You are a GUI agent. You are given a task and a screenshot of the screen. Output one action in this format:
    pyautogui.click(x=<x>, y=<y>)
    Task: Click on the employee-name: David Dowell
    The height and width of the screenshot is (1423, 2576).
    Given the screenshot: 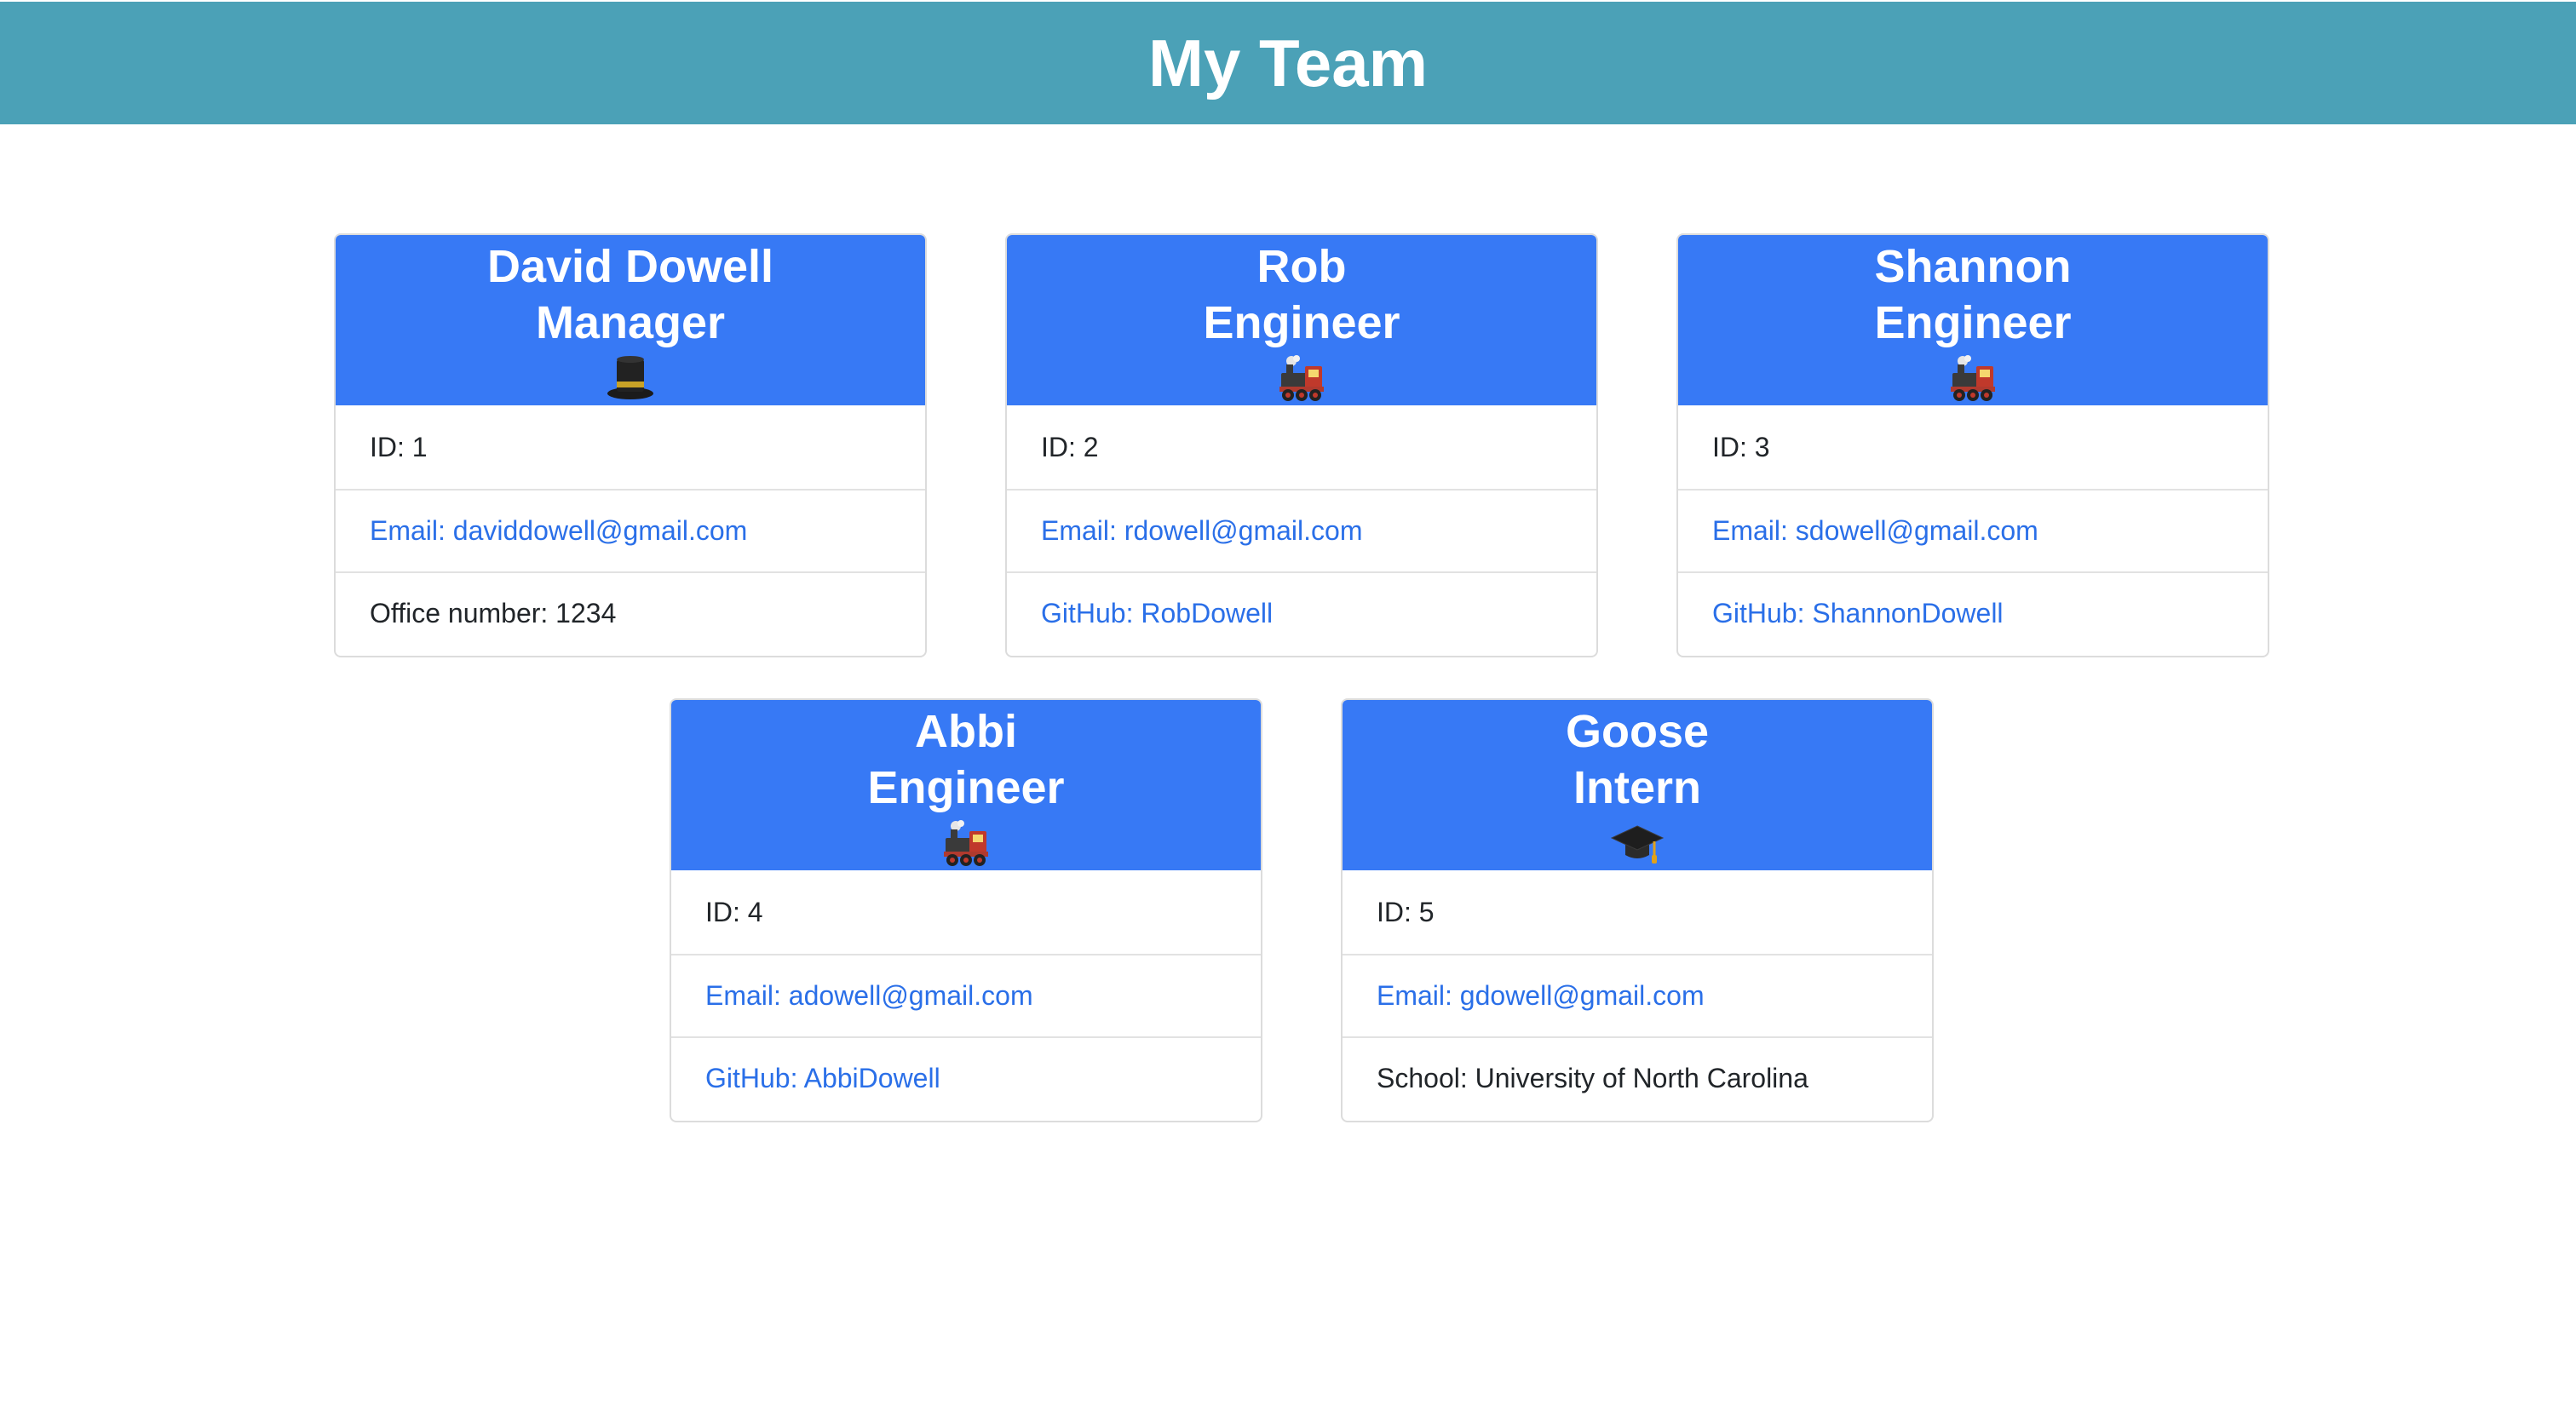 What is the action you would take?
    pyautogui.click(x=630, y=266)
    